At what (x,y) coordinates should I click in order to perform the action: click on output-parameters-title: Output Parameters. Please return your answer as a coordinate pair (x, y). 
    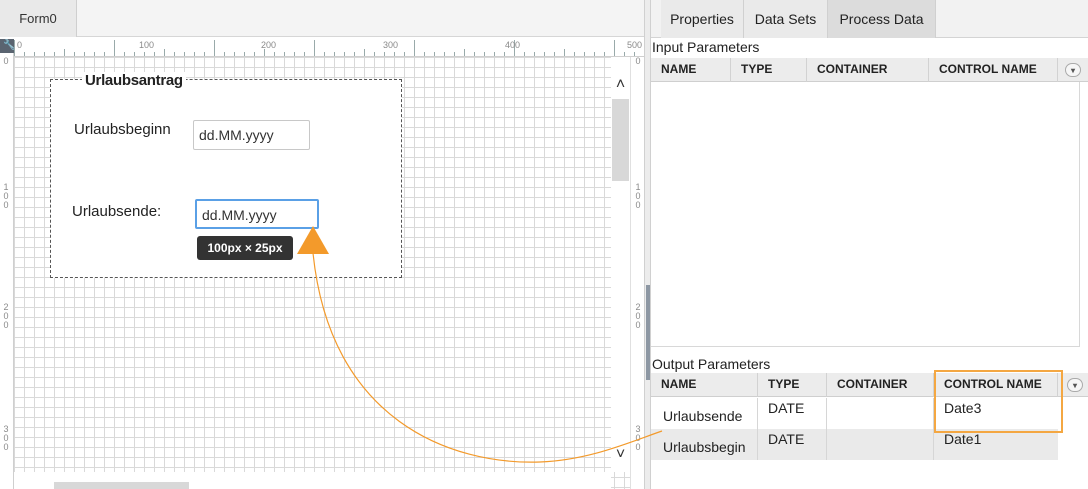
    Looking at the image, I should click on (711, 364).